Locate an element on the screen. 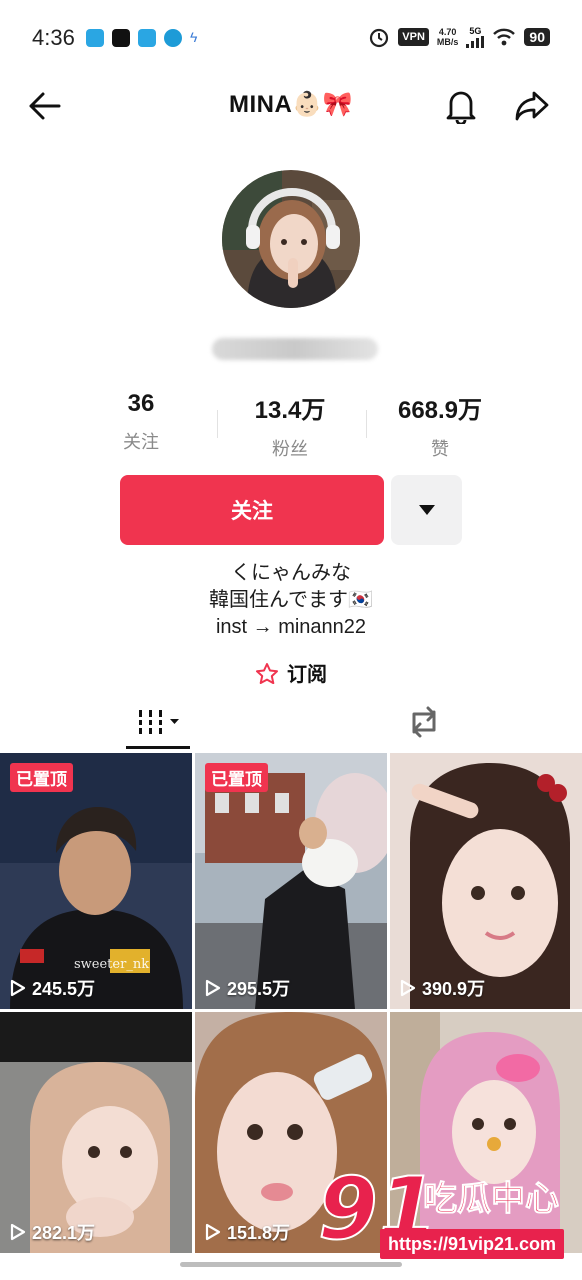 The height and width of the screenshot is (1280, 582). more-options-button is located at coordinates (426, 510).